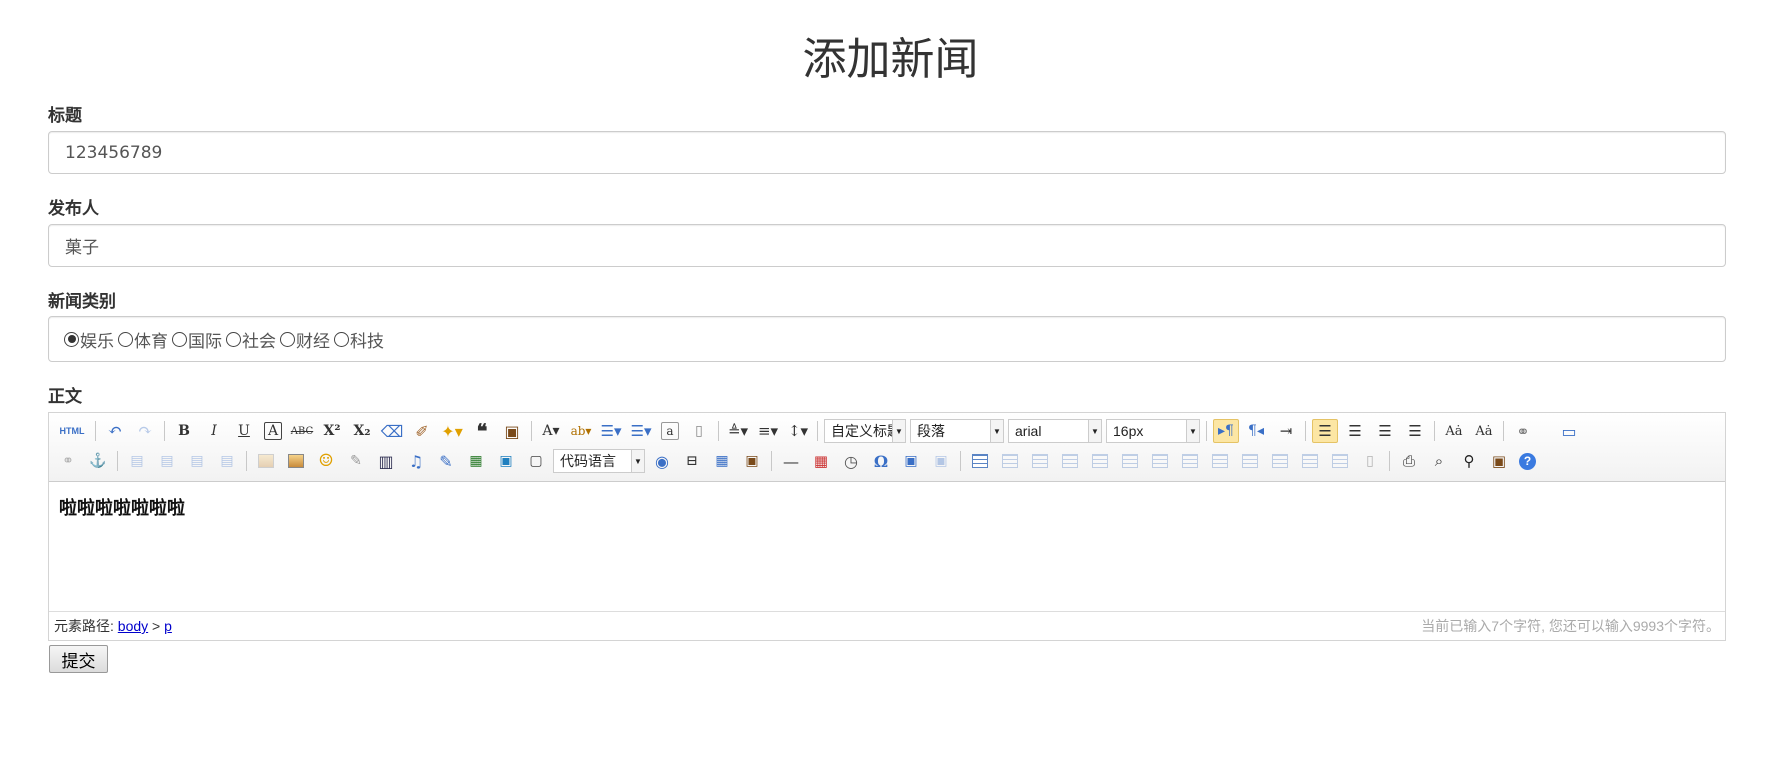  What do you see at coordinates (611, 431) in the screenshot?
I see `ordered-list-icon: ☰▾` at bounding box center [611, 431].